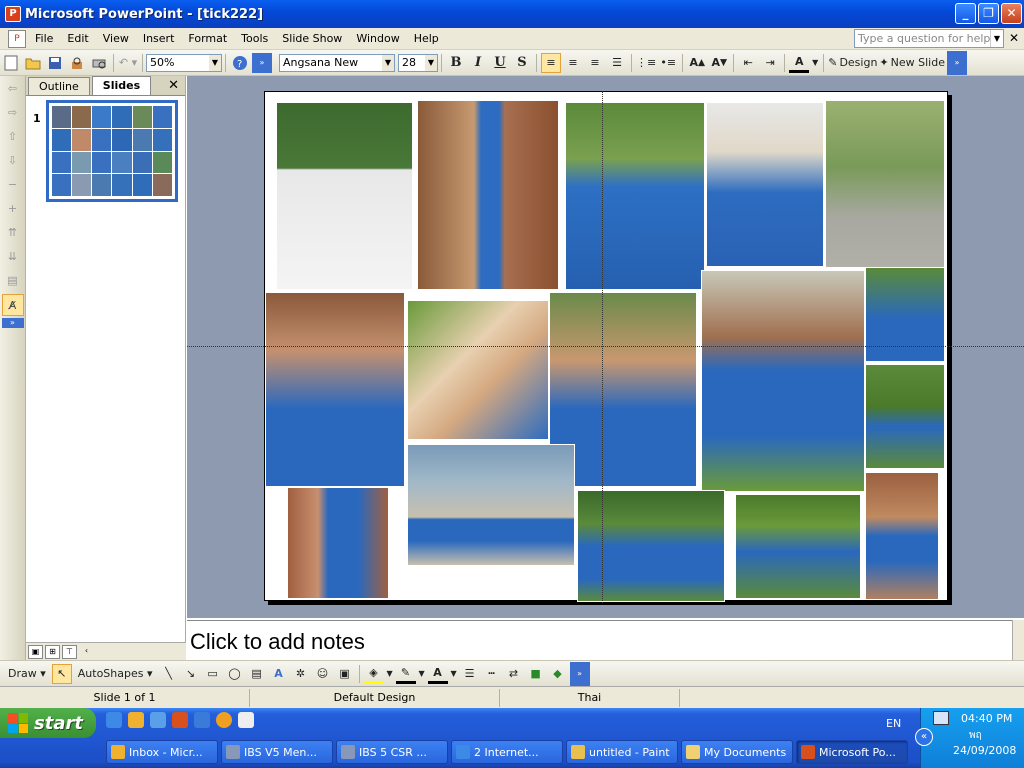  What do you see at coordinates (405, 674) in the screenshot?
I see `line-color-icon: ✎` at bounding box center [405, 674].